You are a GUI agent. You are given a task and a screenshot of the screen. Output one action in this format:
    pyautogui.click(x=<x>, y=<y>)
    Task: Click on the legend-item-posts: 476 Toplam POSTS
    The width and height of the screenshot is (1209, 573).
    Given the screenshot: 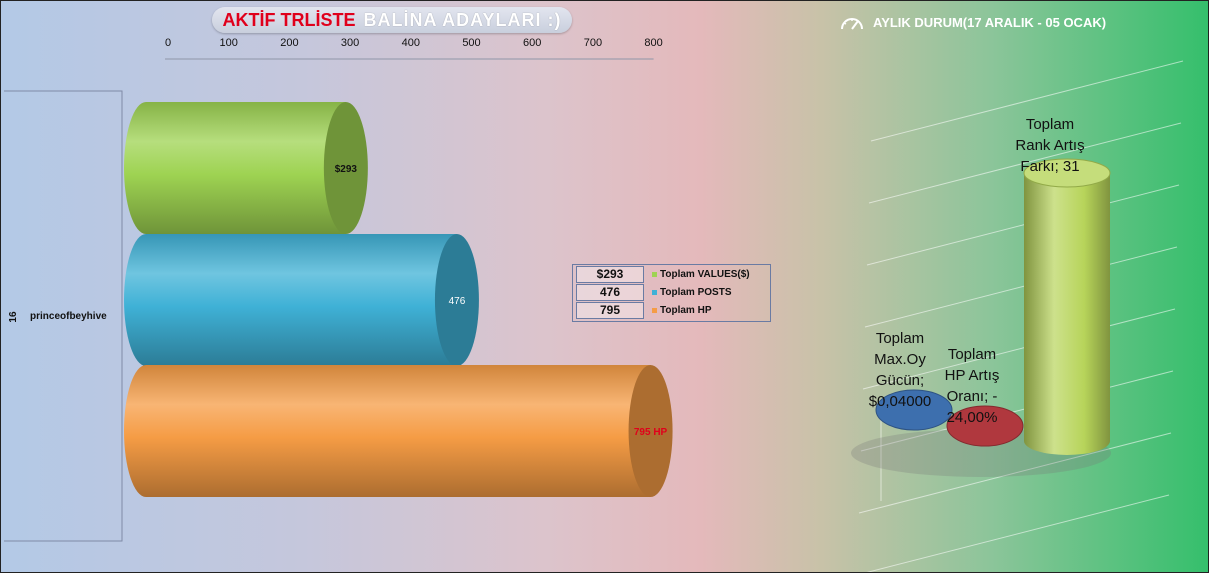 What is the action you would take?
    pyautogui.click(x=652, y=292)
    